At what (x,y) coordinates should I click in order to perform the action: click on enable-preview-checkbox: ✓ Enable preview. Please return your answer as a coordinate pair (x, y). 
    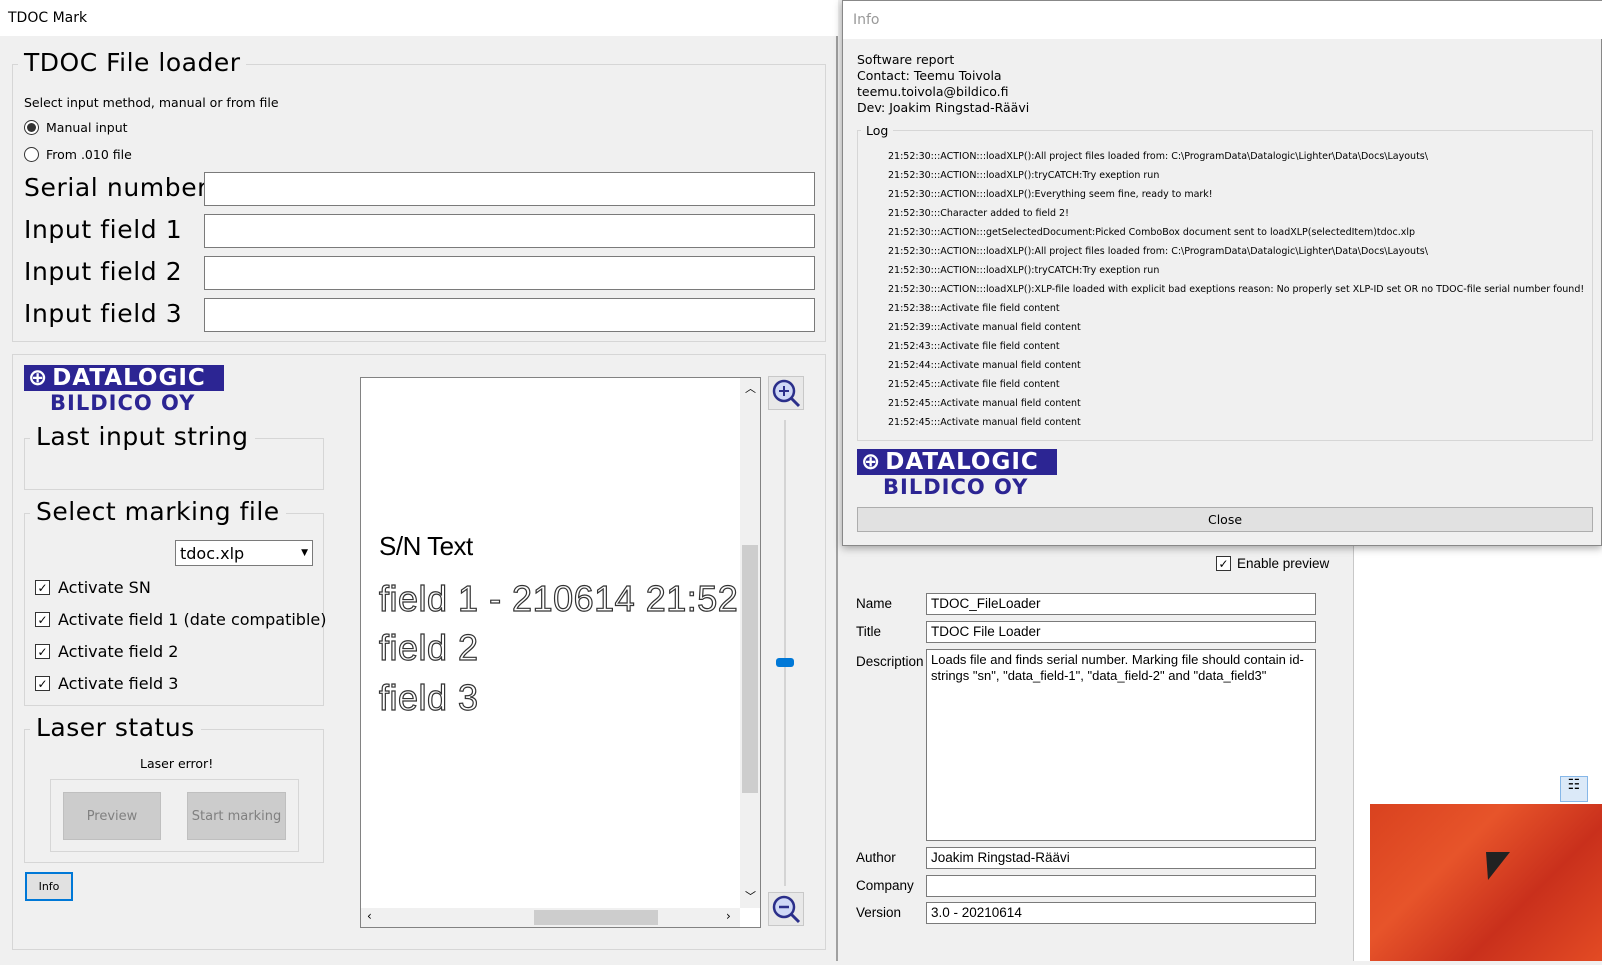
    Looking at the image, I should click on (1272, 563).